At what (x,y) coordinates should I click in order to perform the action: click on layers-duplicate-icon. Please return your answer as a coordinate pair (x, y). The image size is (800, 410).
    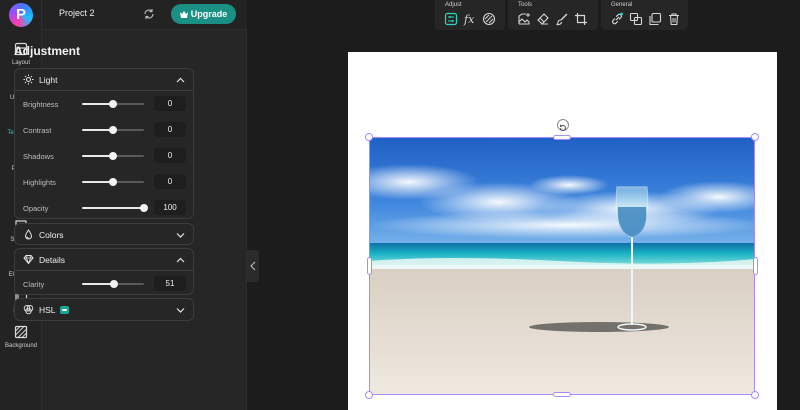
    Looking at the image, I should click on (636, 19).